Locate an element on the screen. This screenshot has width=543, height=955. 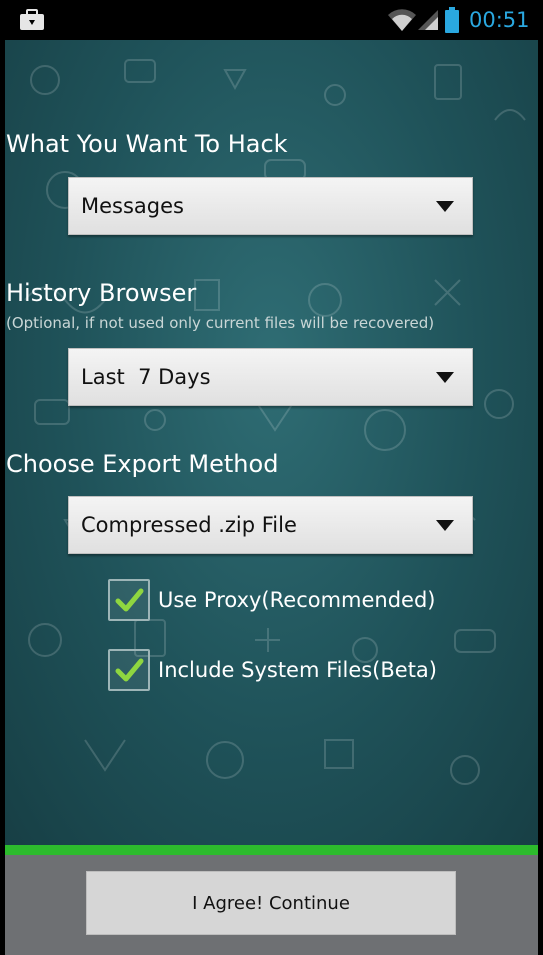
hack-target-dropdown: Messages is located at coordinates (270, 206).